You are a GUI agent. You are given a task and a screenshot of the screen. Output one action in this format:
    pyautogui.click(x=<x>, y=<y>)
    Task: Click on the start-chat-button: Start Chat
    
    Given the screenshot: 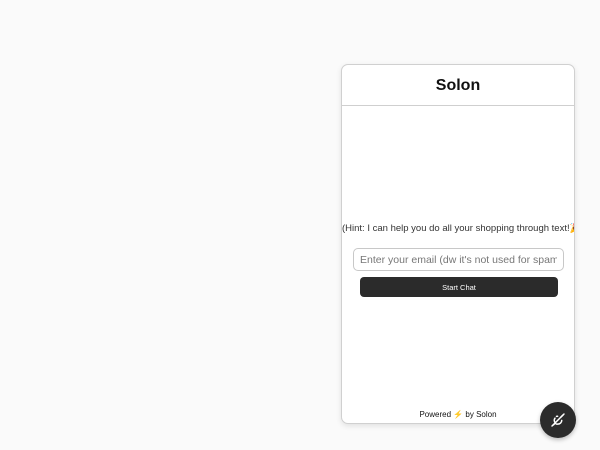 What is the action you would take?
    pyautogui.click(x=459, y=287)
    